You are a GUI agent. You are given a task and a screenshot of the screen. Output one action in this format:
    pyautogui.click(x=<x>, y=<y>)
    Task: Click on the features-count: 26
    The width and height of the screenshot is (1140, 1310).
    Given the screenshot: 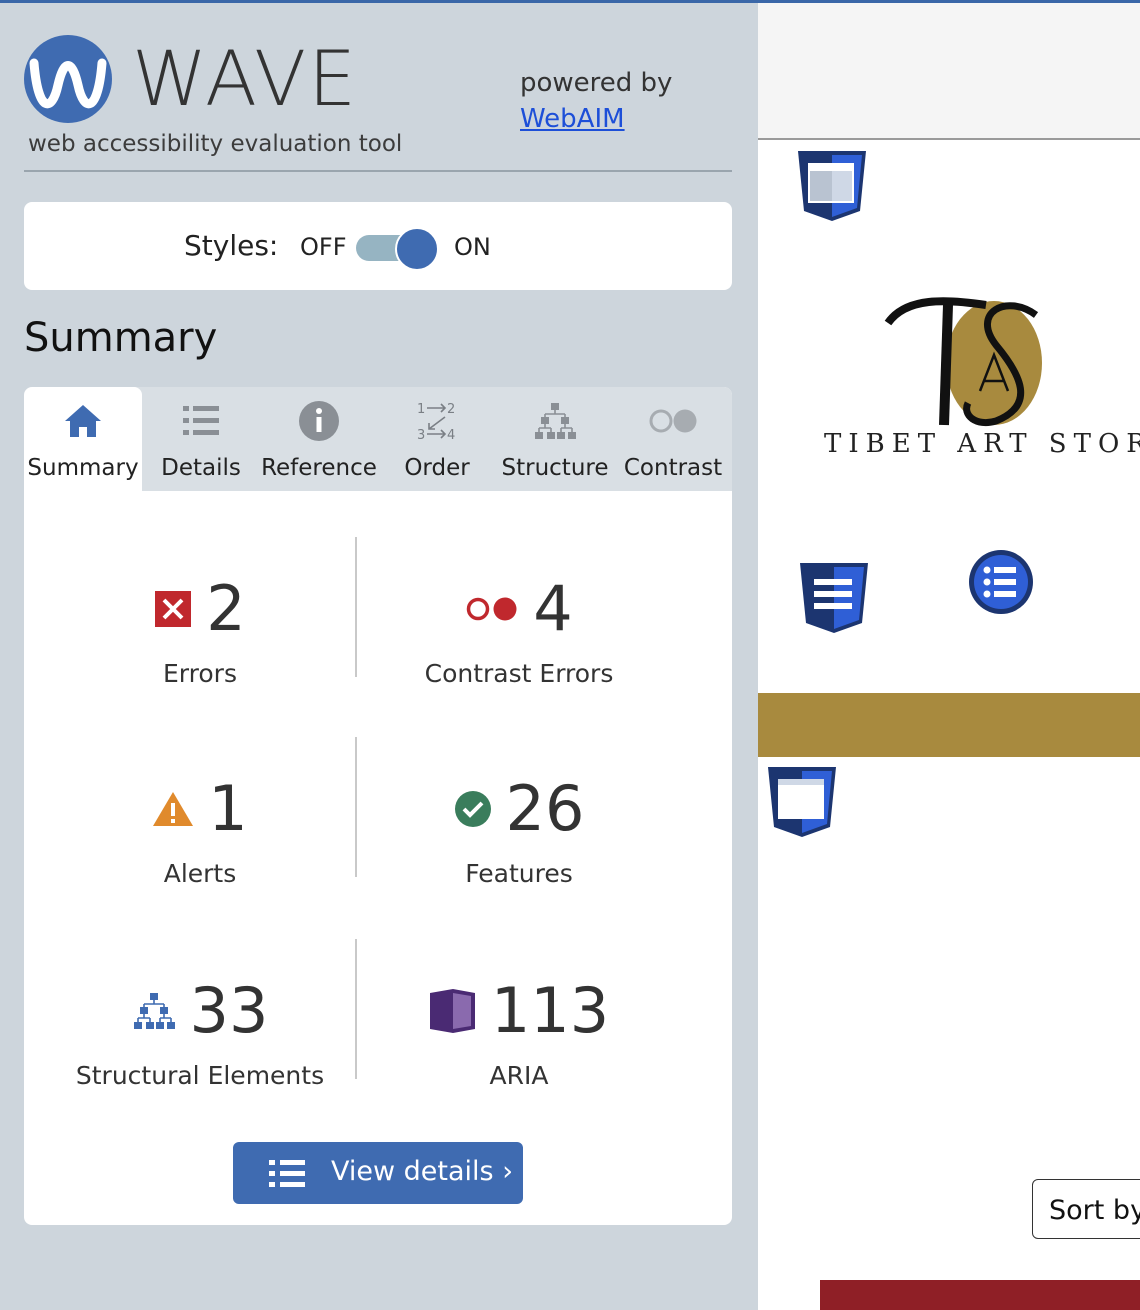 What is the action you would take?
    pyautogui.click(x=545, y=808)
    